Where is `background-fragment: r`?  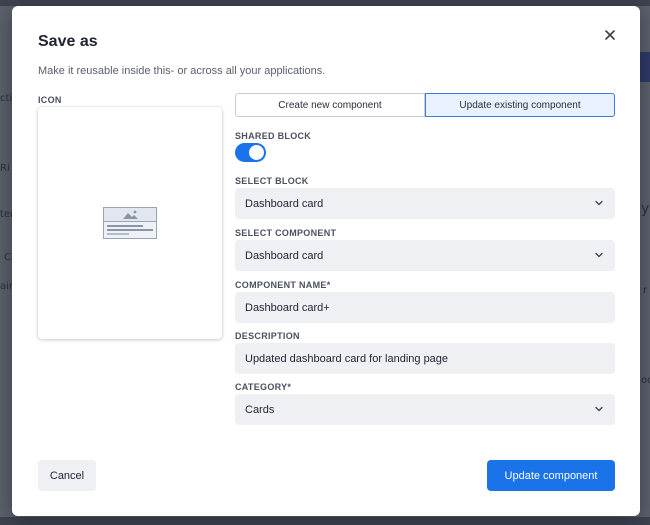
background-fragment: r is located at coordinates (645, 290).